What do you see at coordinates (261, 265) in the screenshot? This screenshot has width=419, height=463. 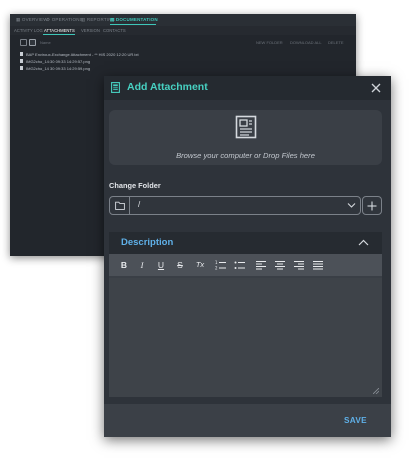 I see `align-left-icon` at bounding box center [261, 265].